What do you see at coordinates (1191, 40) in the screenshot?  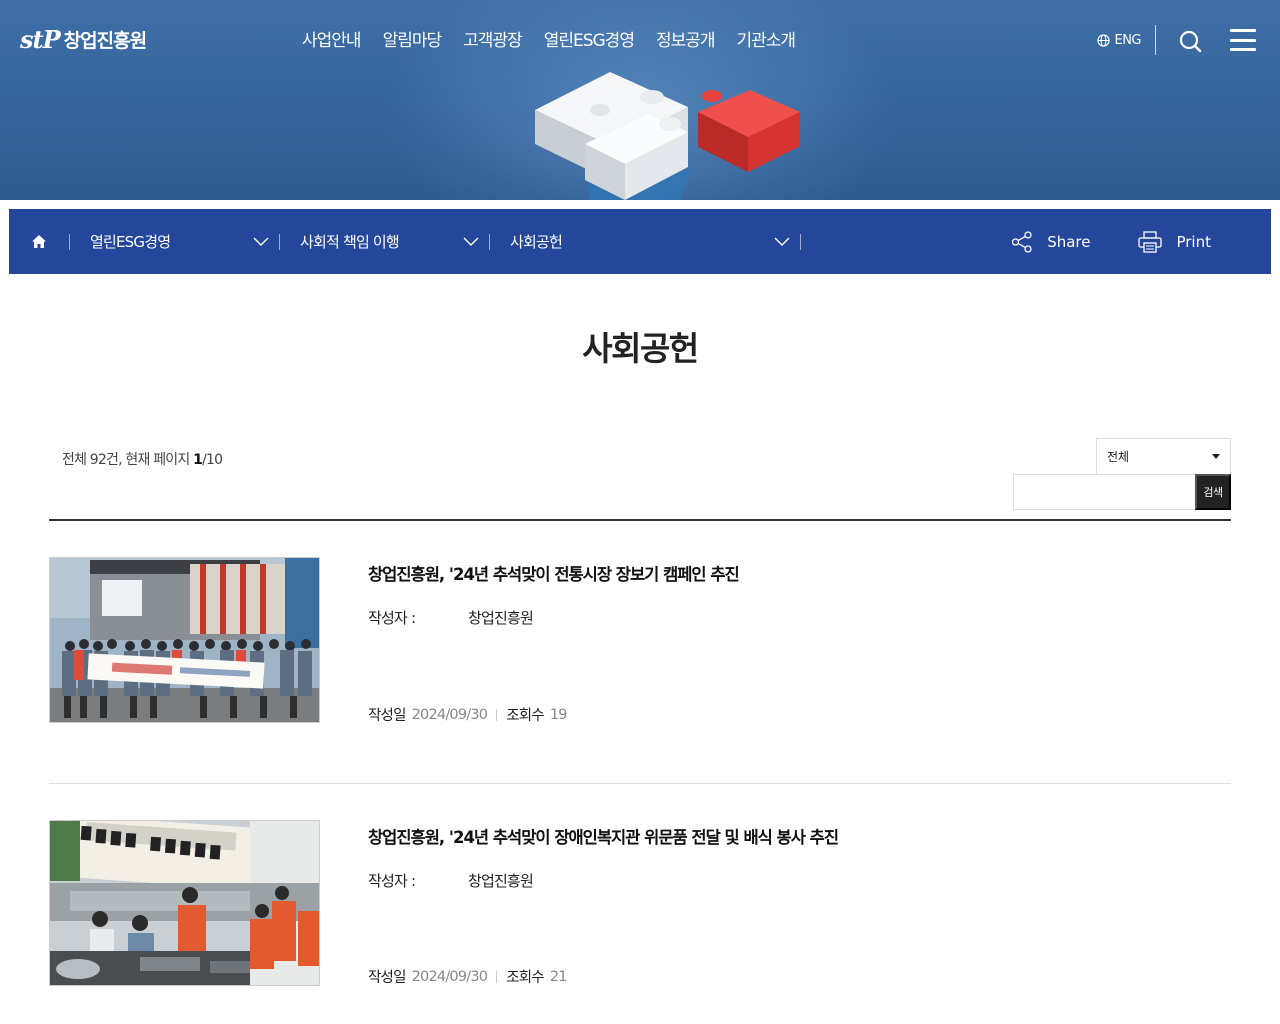 I see `search-icon` at bounding box center [1191, 40].